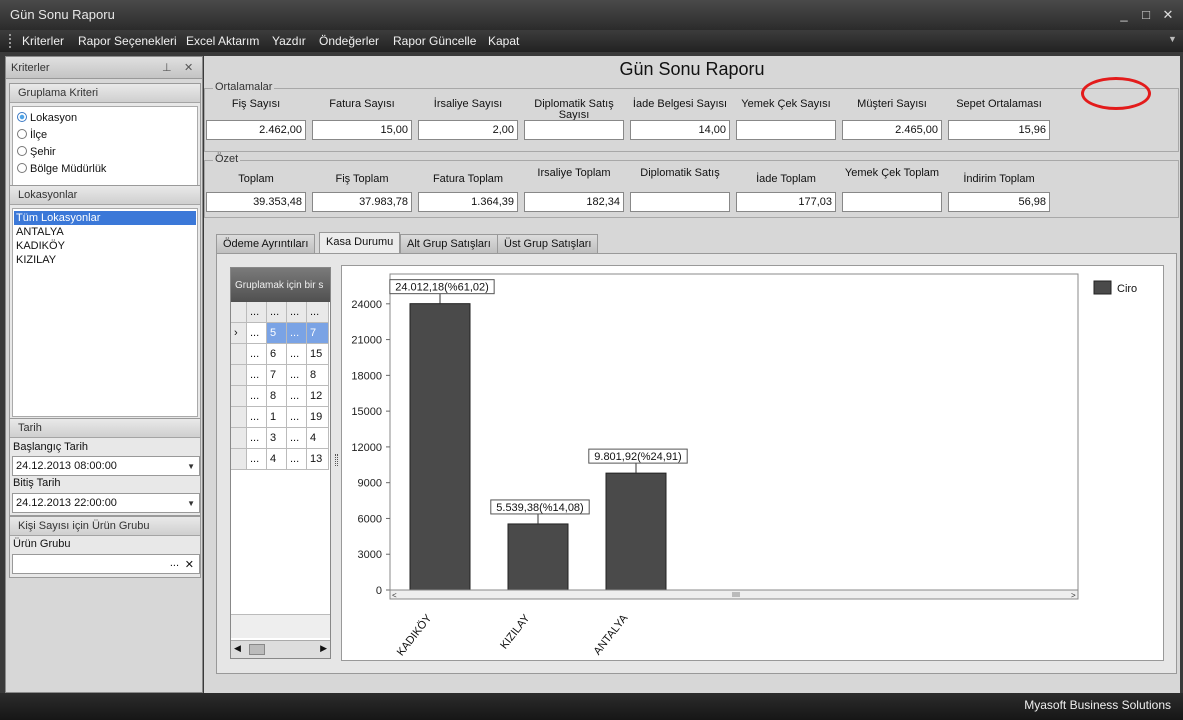 This screenshot has height=720, width=1183. Describe the element at coordinates (222, 41) in the screenshot. I see `menu-excel-aktarim: Excel Aktarım` at that location.